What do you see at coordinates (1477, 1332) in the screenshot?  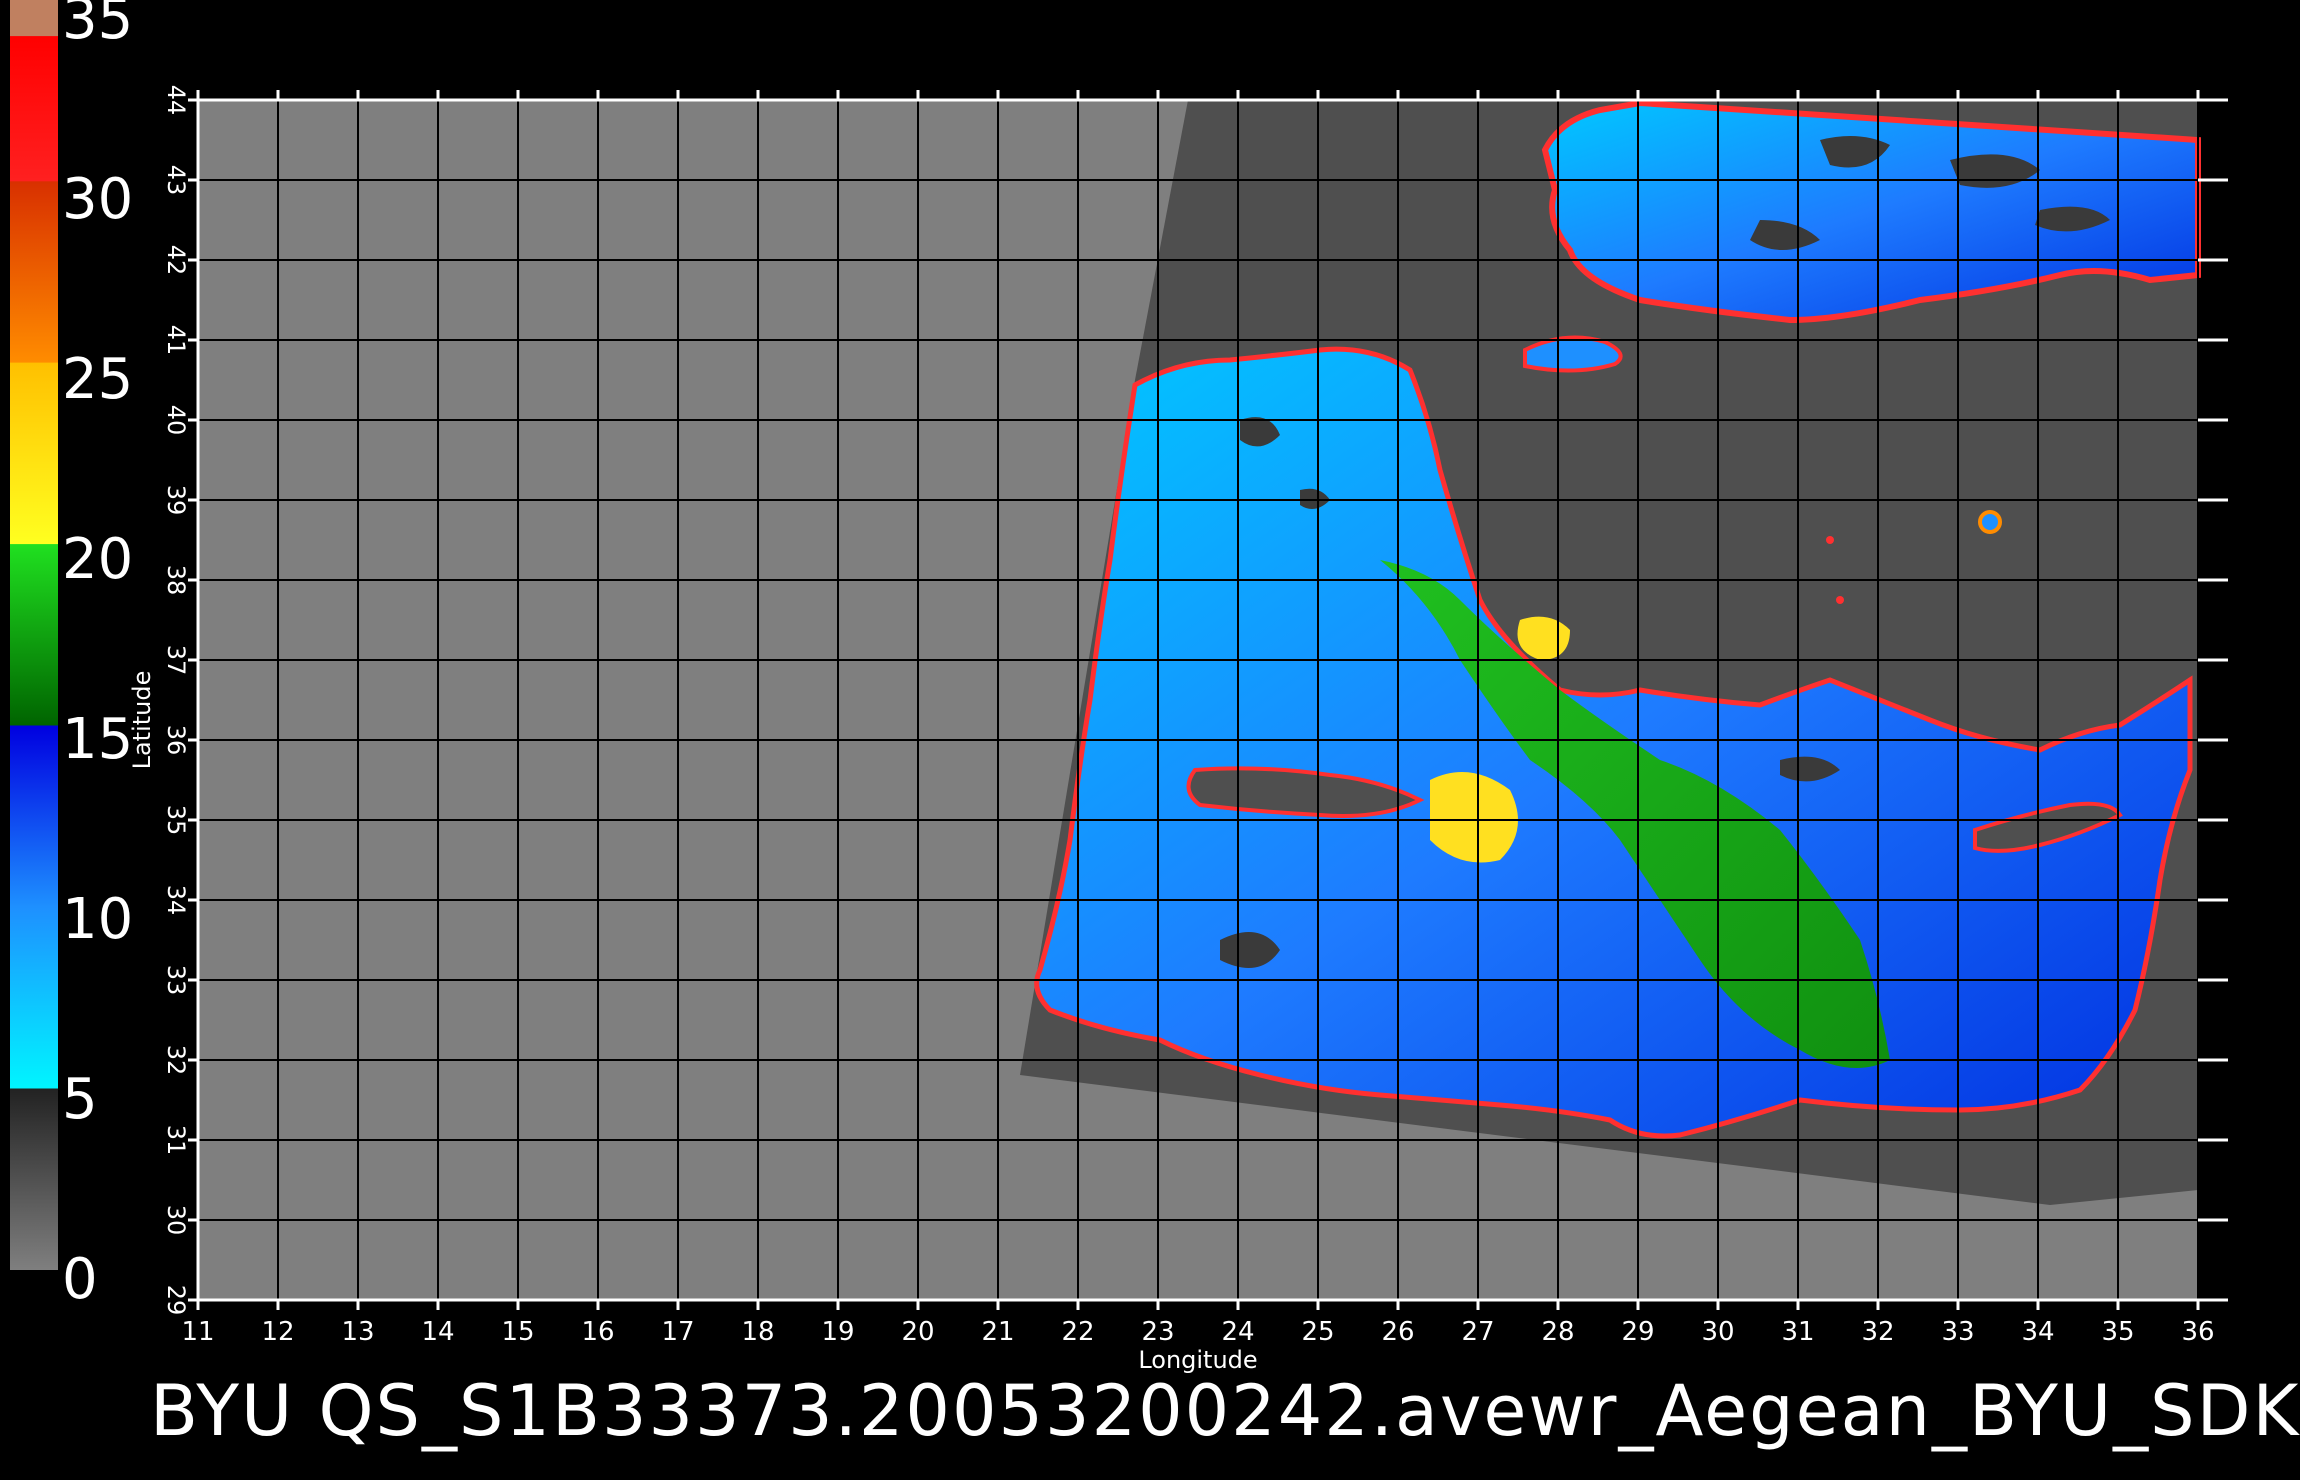 I see `x-tick-label: 27` at bounding box center [1477, 1332].